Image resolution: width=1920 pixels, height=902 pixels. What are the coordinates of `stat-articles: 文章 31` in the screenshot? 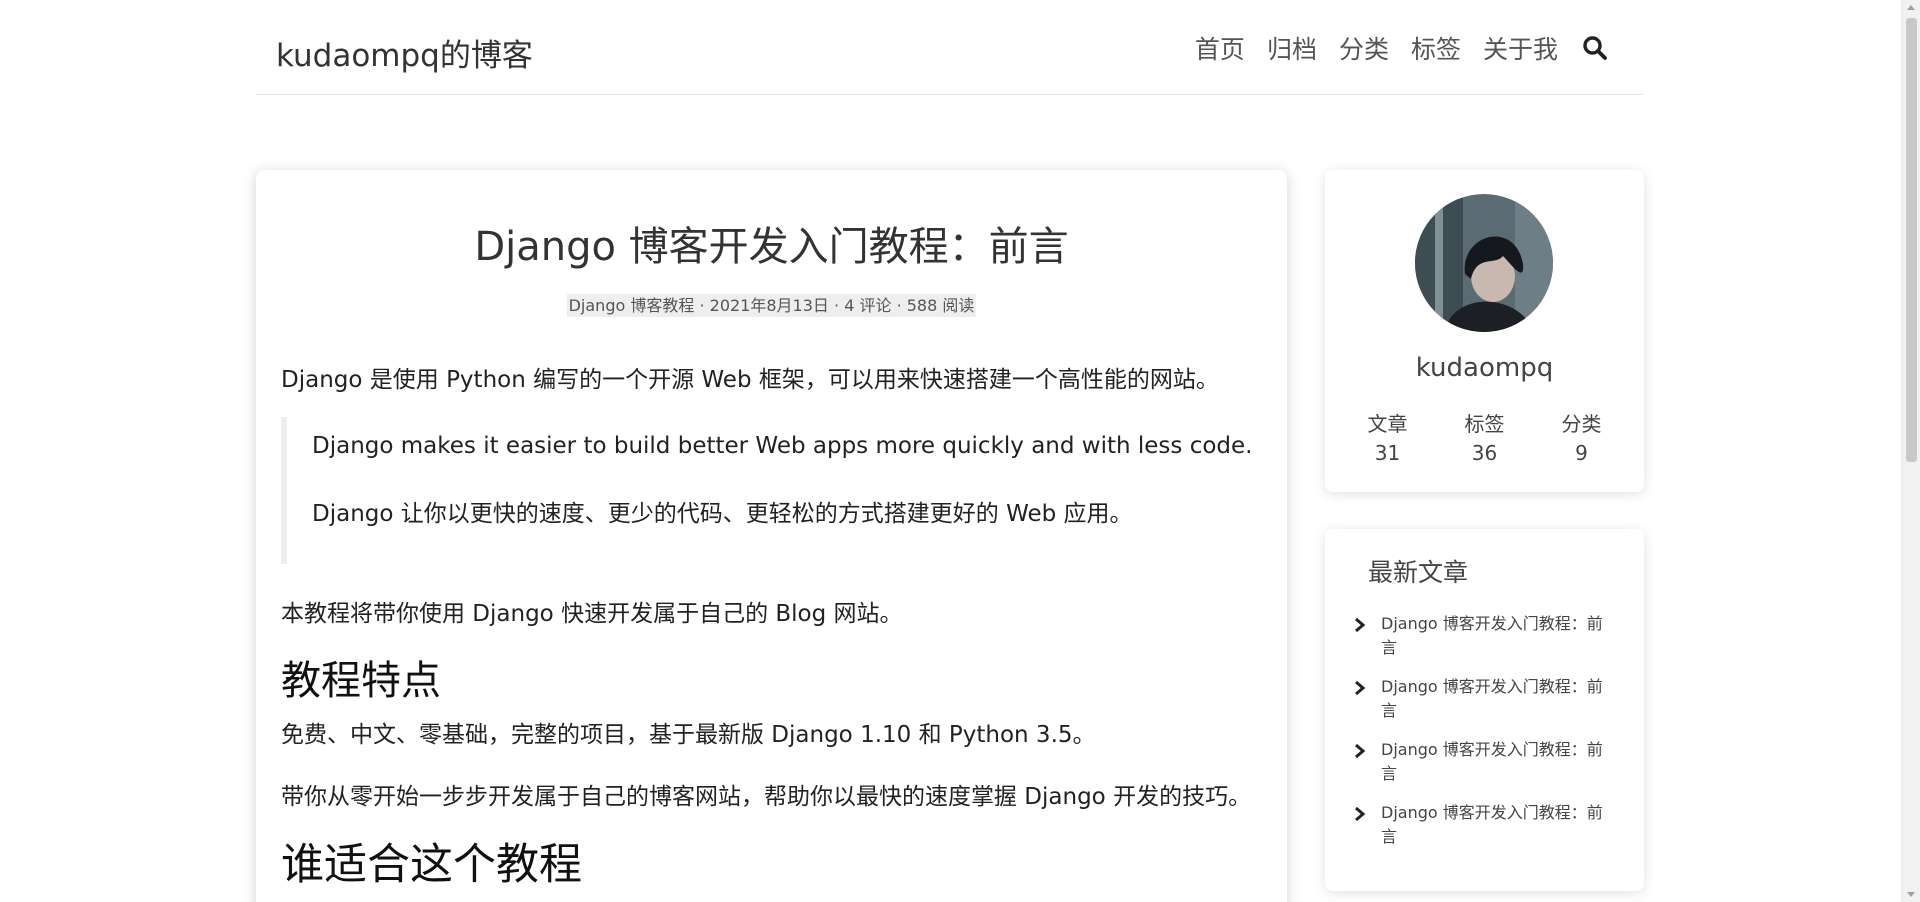 It's located at (1388, 436).